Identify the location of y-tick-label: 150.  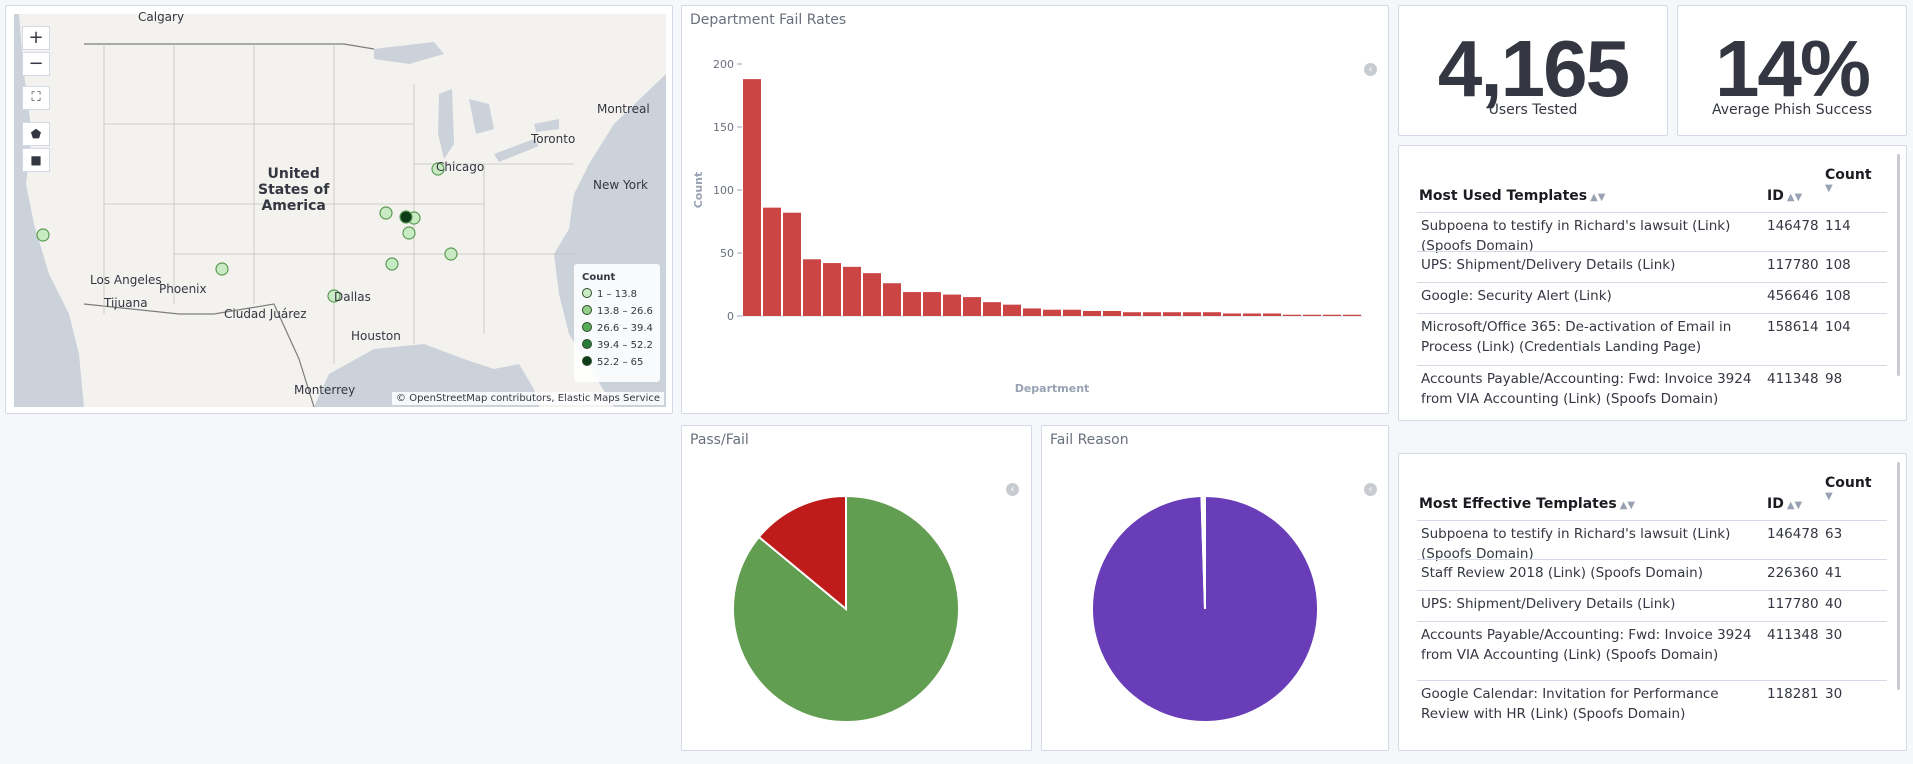
(723, 127).